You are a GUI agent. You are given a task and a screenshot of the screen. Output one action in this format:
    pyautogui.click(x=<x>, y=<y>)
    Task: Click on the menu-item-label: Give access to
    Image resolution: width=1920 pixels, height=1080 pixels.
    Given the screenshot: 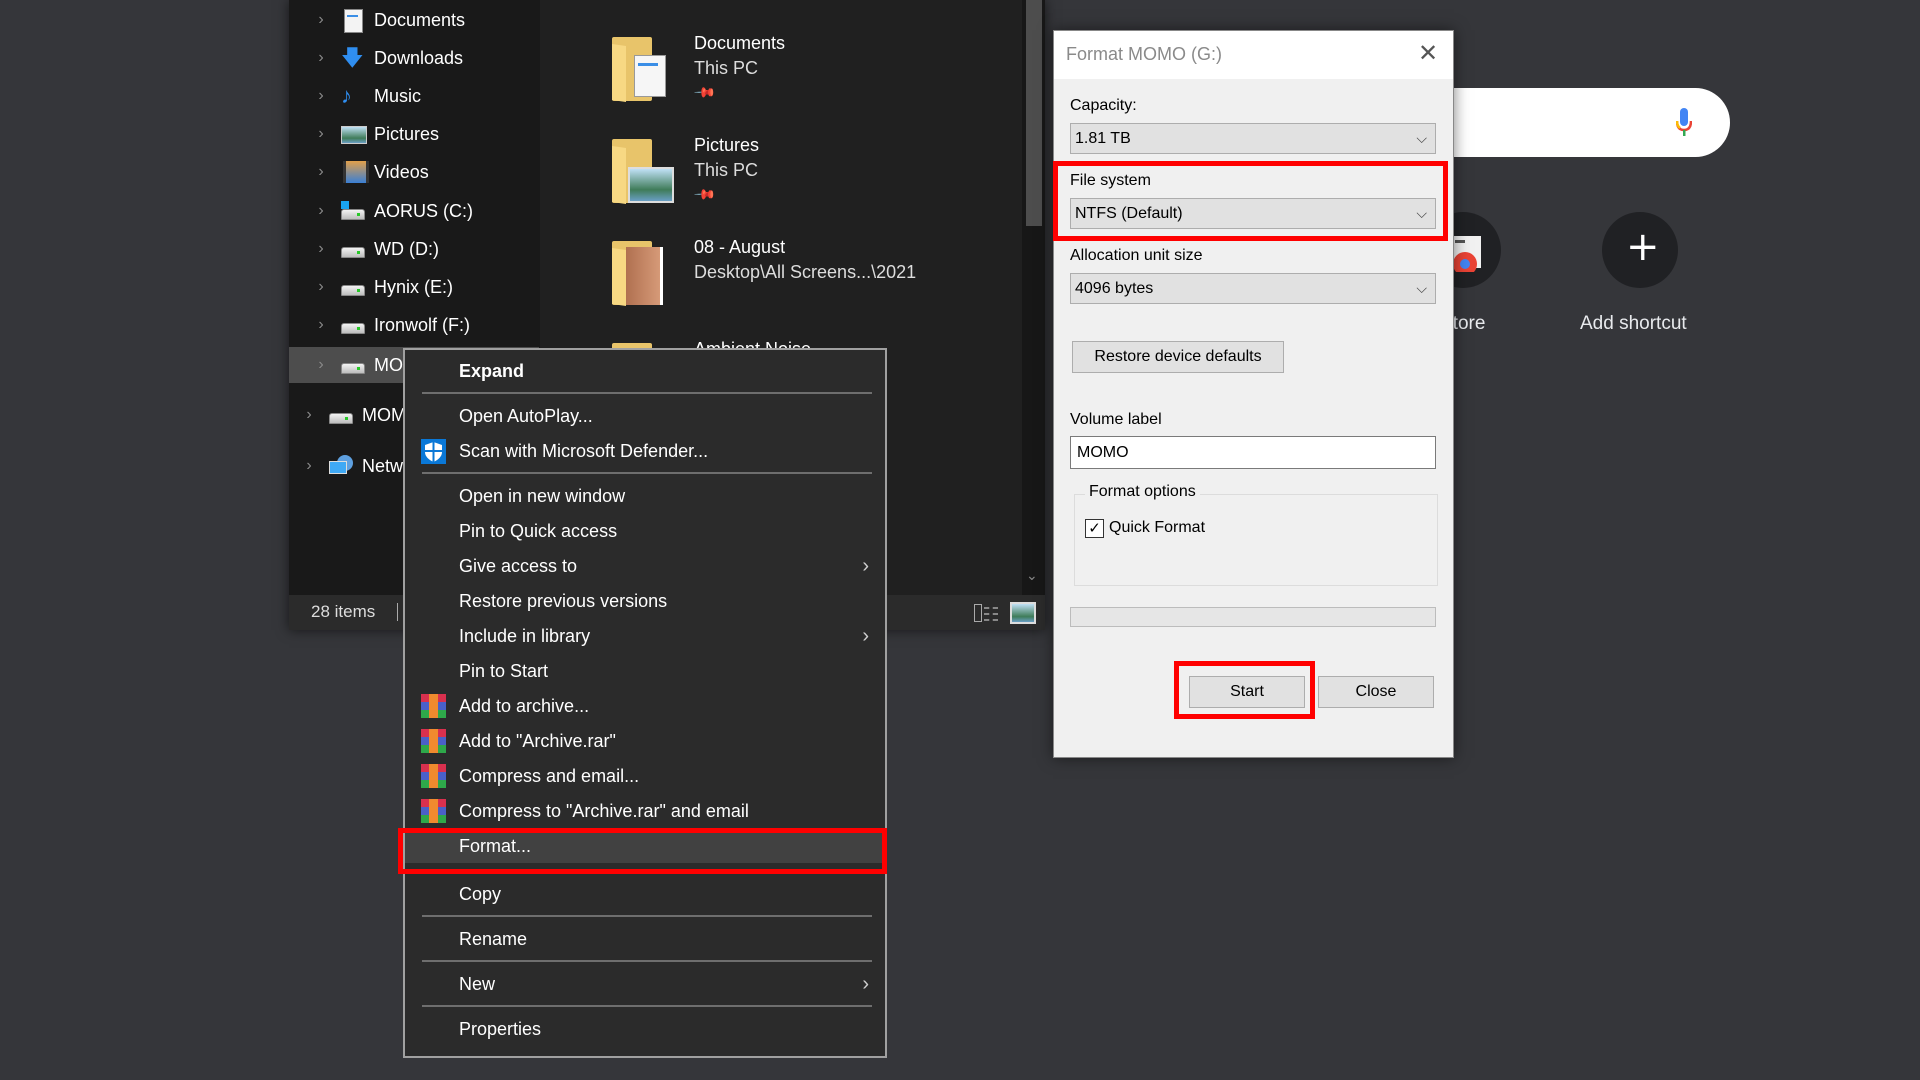 What is the action you would take?
    pyautogui.click(x=518, y=565)
    